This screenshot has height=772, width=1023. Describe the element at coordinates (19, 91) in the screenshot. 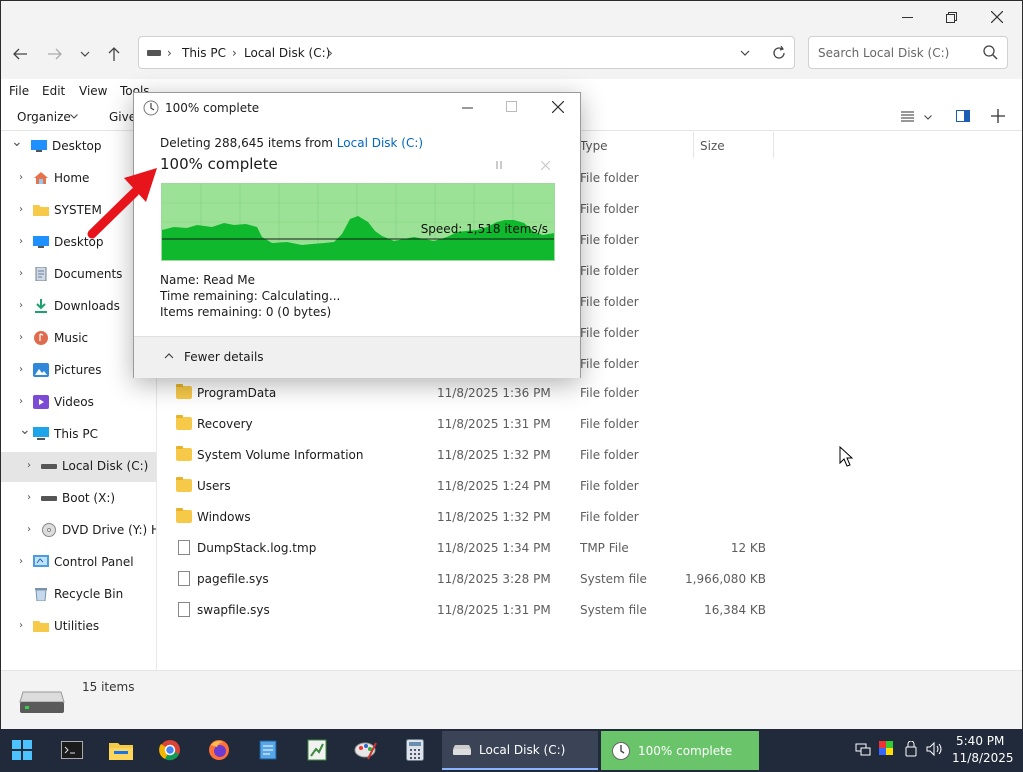

I see `menu-file: File` at that location.